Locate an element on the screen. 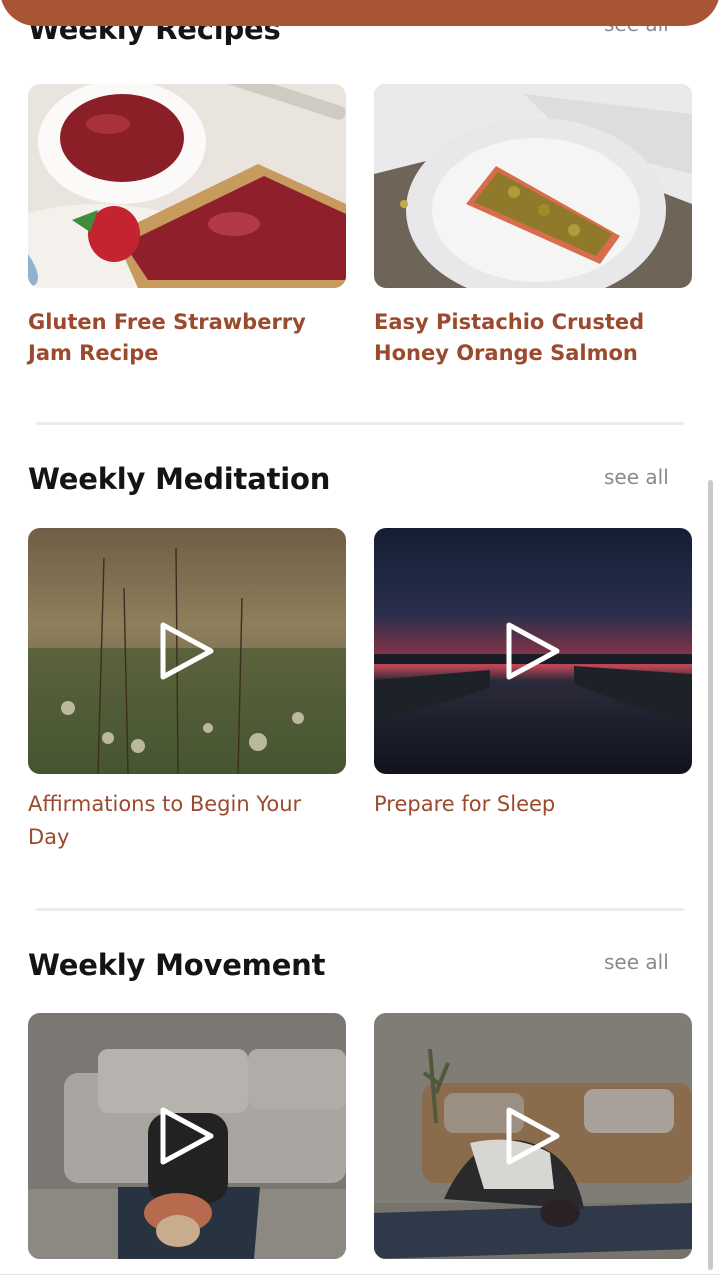  pistachio-salmon-image is located at coordinates (533, 186).